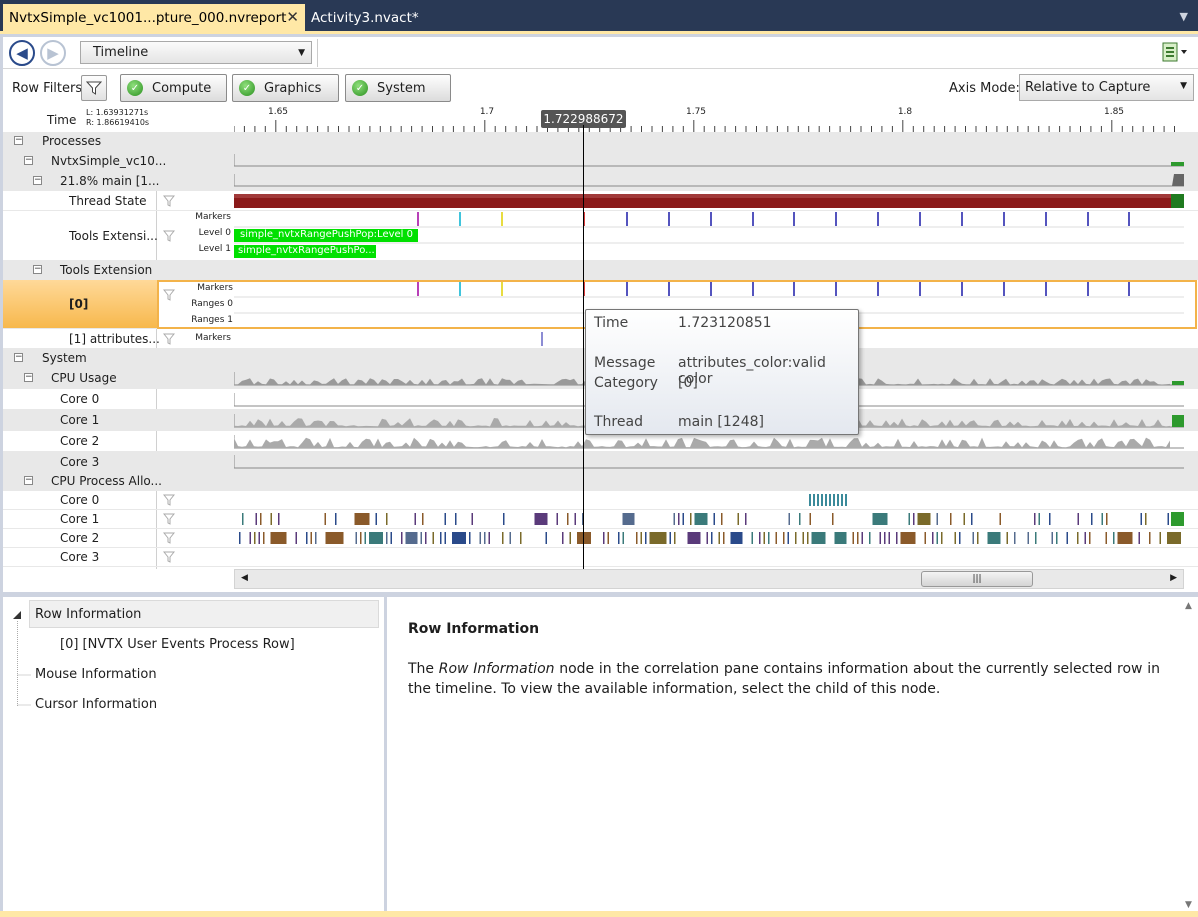  Describe the element at coordinates (72, 141) in the screenshot. I see `processes-label: Processes` at that location.